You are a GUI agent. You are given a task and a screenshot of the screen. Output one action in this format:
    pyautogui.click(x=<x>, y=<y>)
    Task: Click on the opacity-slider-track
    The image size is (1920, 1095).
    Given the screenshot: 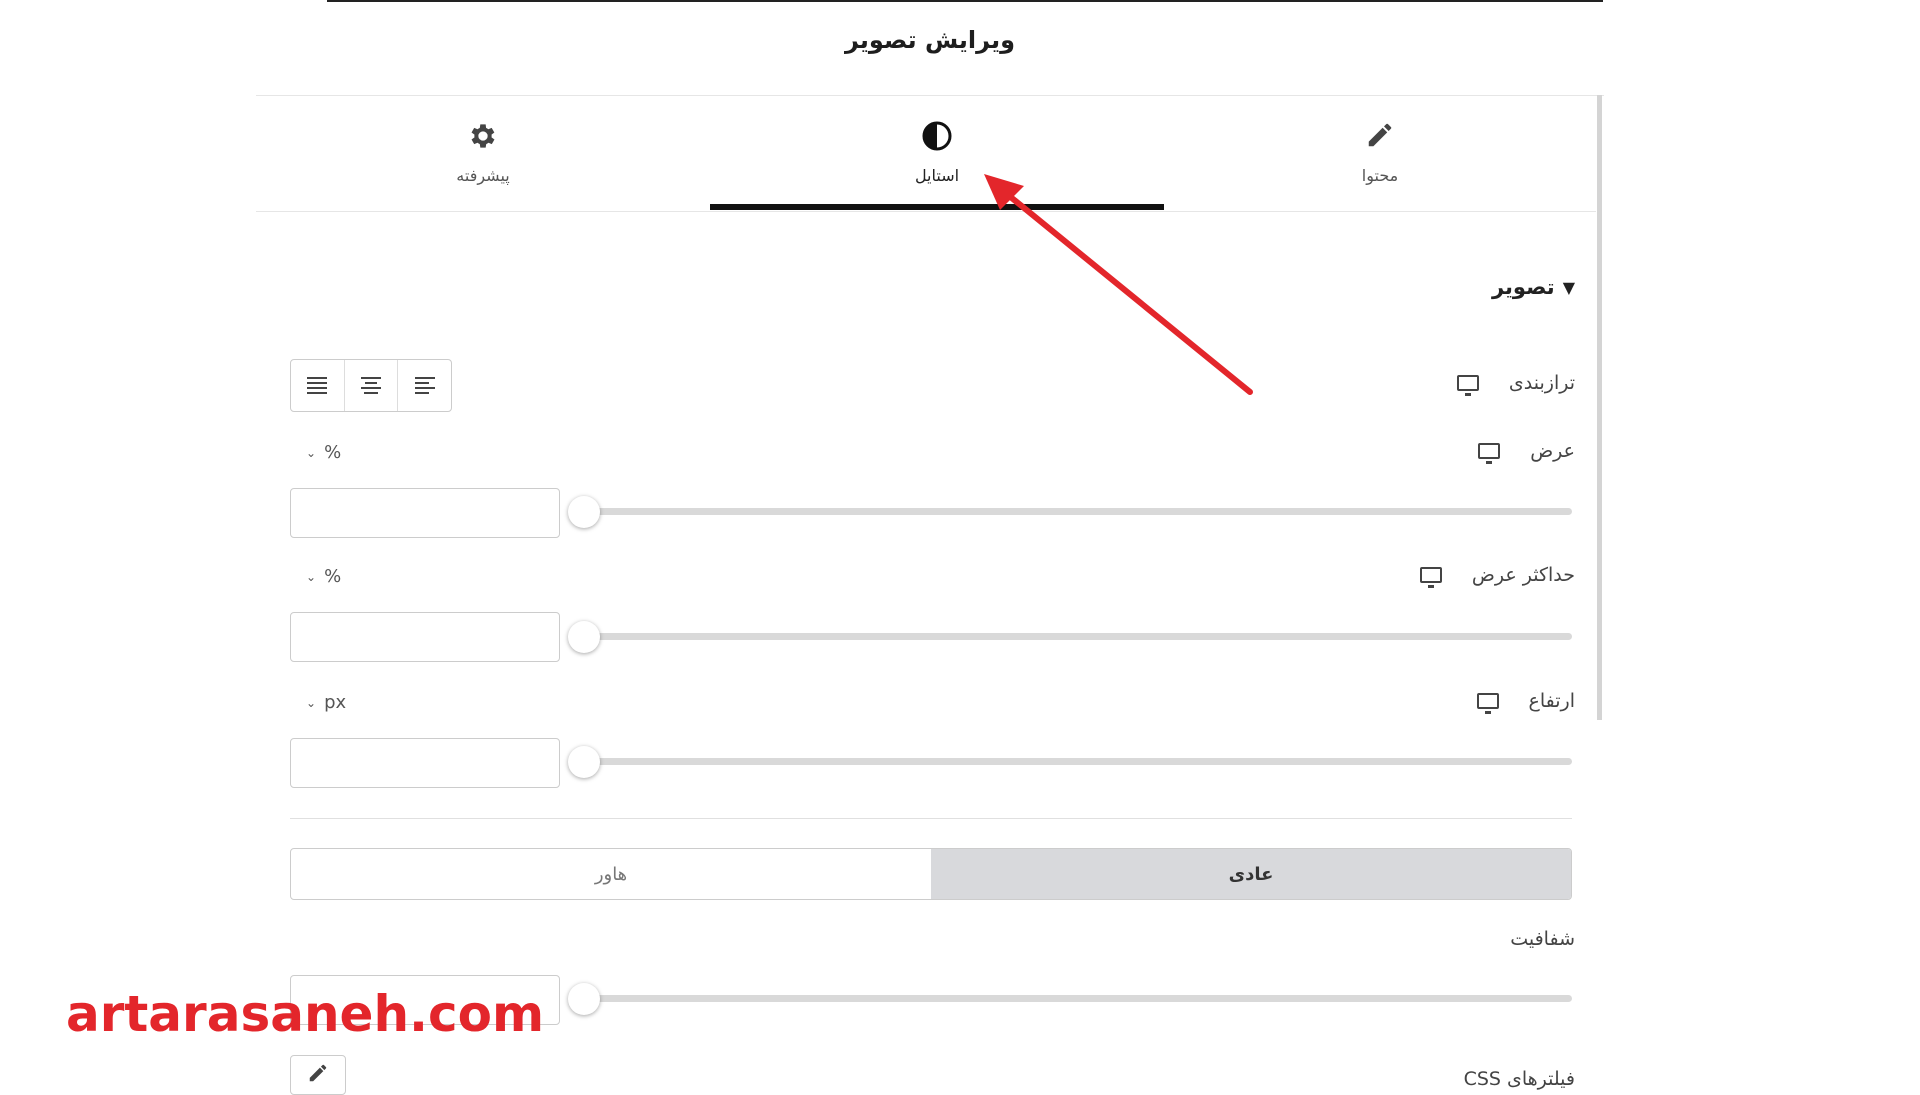 What is the action you would take?
    pyautogui.click(x=1078, y=998)
    